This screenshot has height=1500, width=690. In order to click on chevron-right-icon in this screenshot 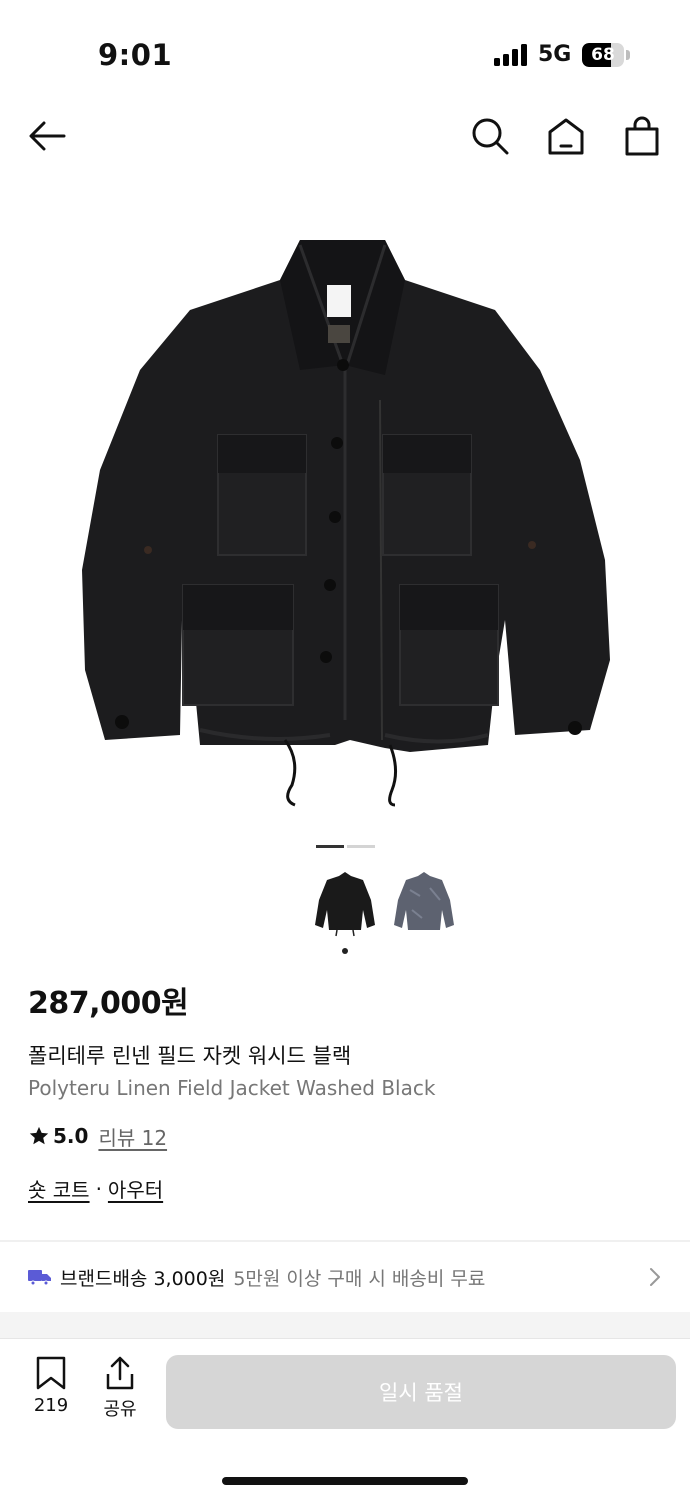, I will do `click(655, 1277)`.